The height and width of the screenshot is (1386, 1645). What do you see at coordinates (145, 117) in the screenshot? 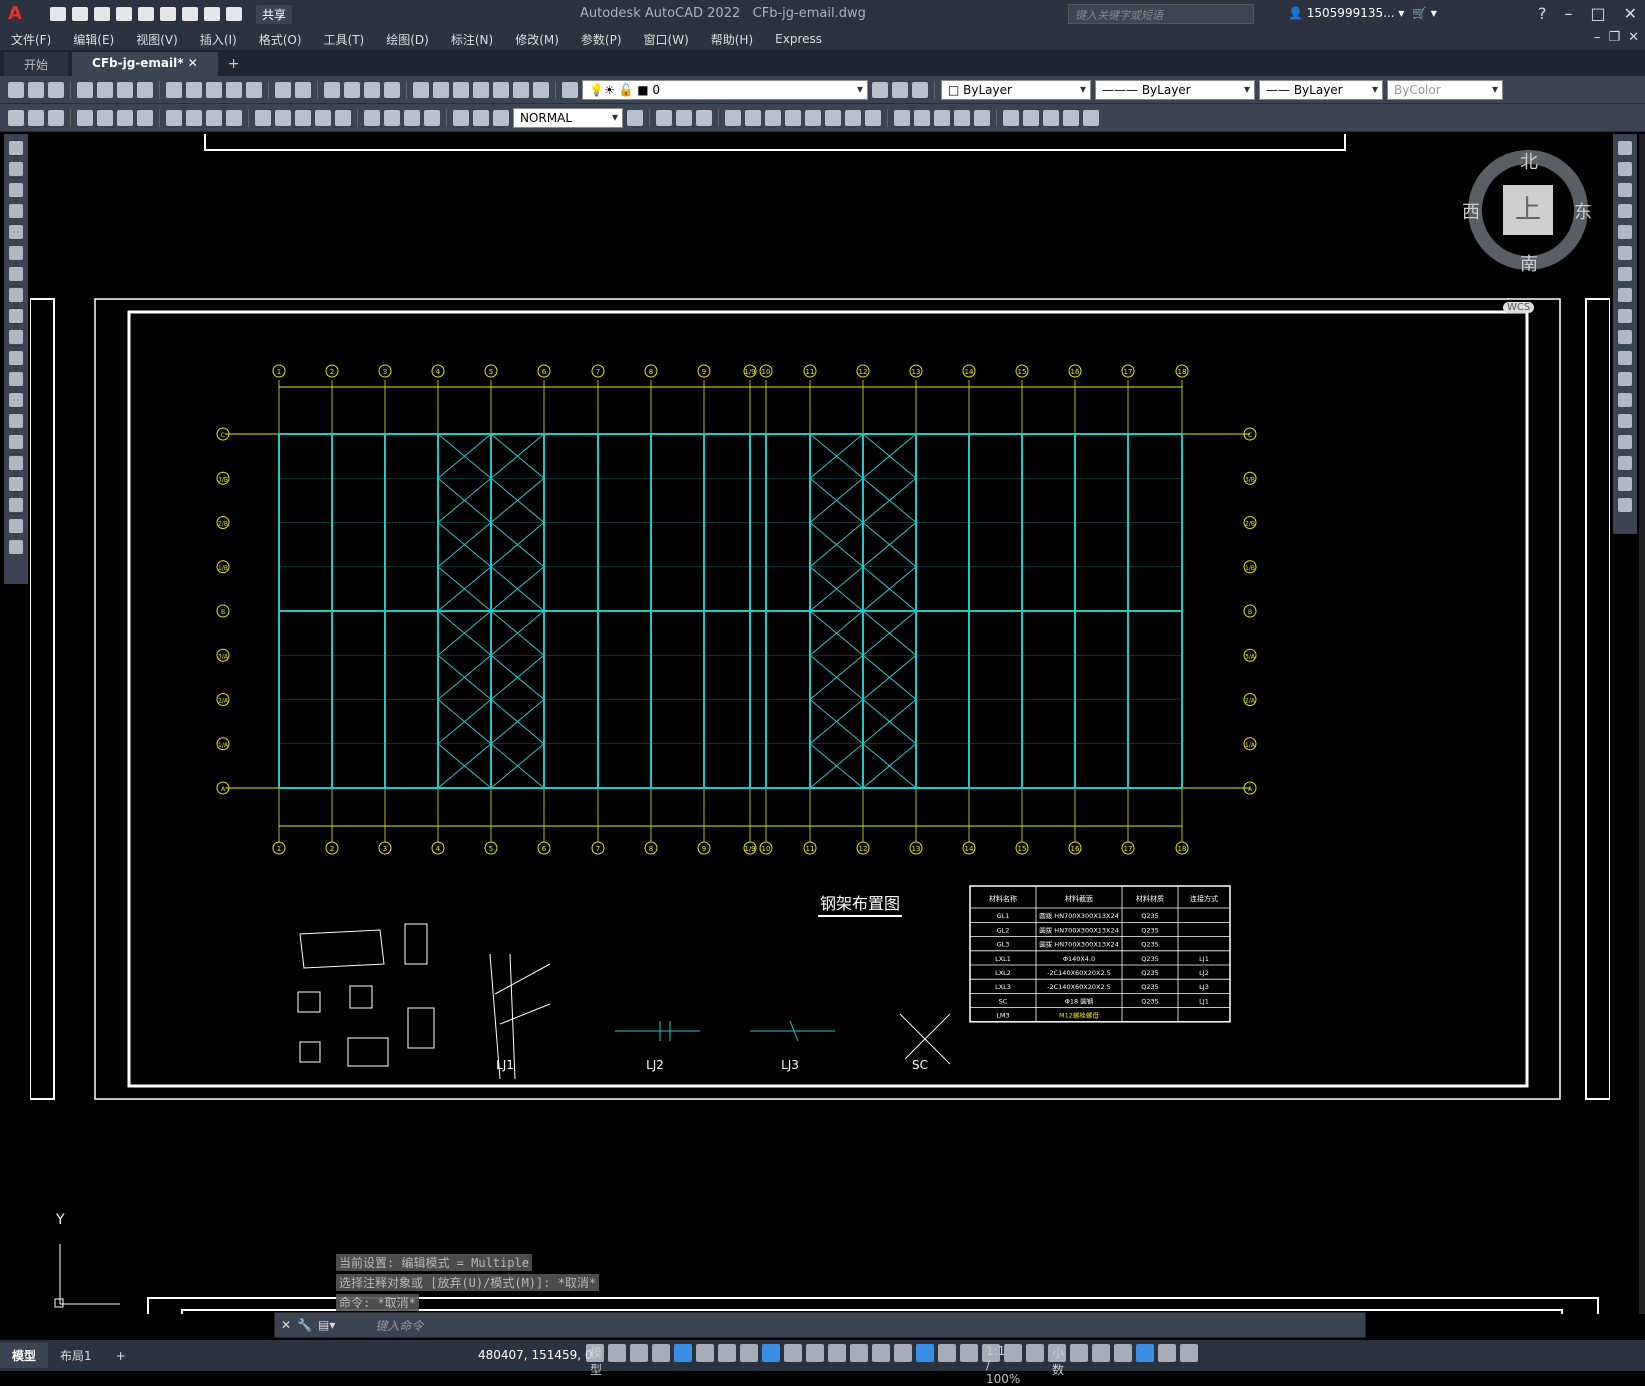
I see `ordinate-dim-icon` at bounding box center [145, 117].